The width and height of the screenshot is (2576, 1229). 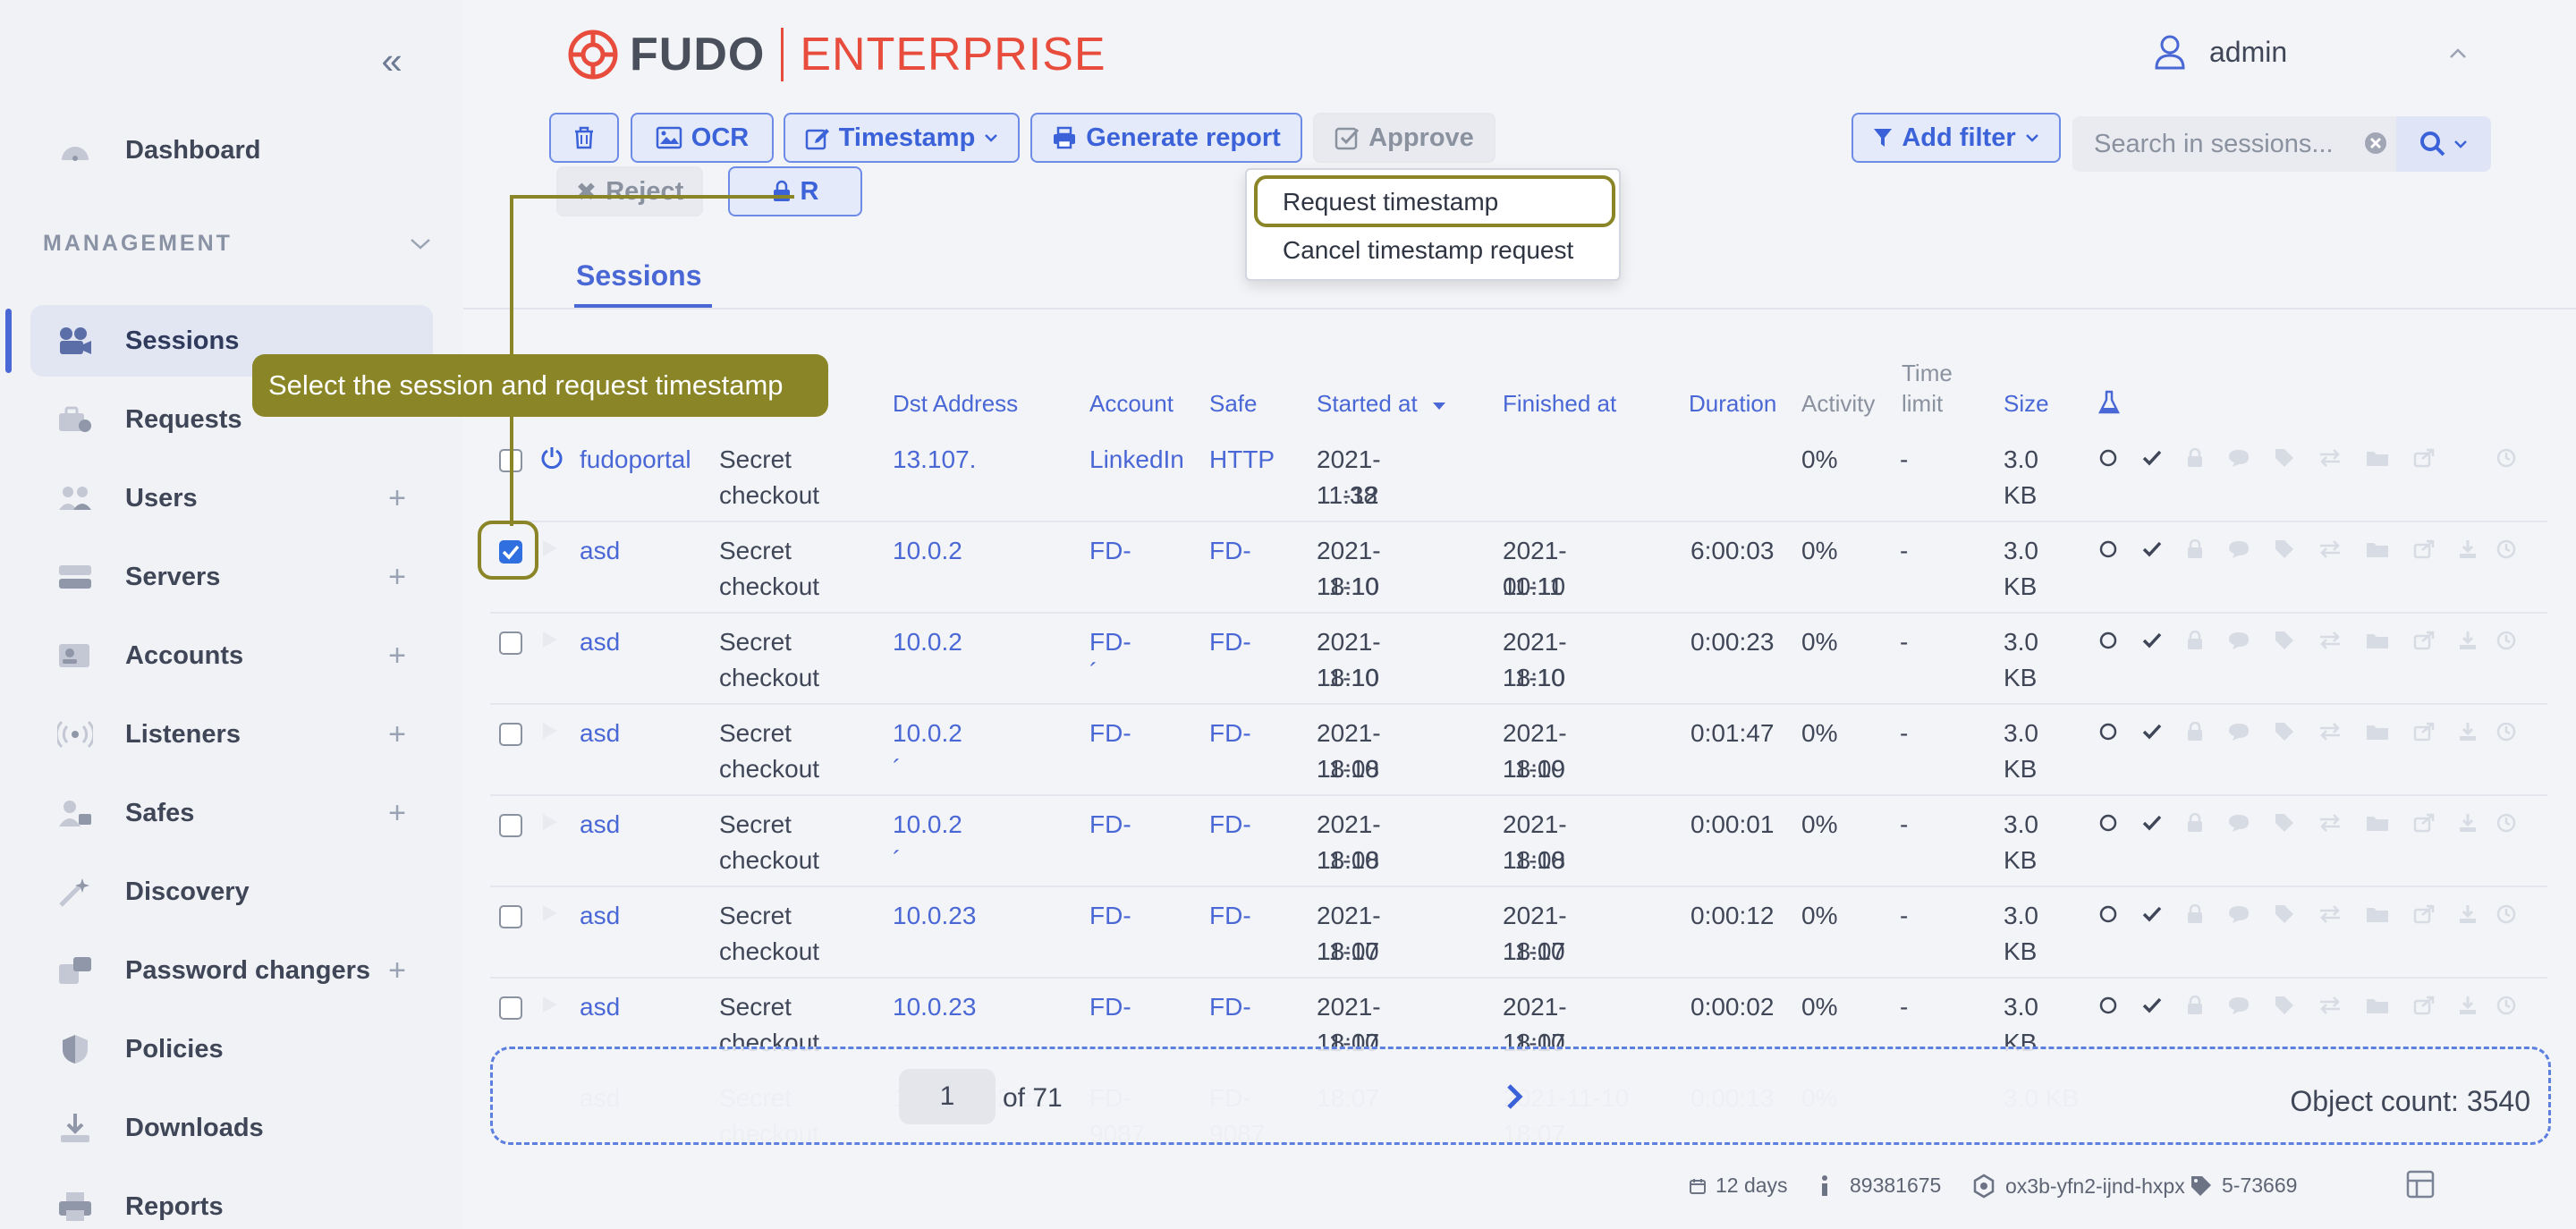 I want to click on sidebar-item-listeners: Listeners +, so click(x=231, y=734).